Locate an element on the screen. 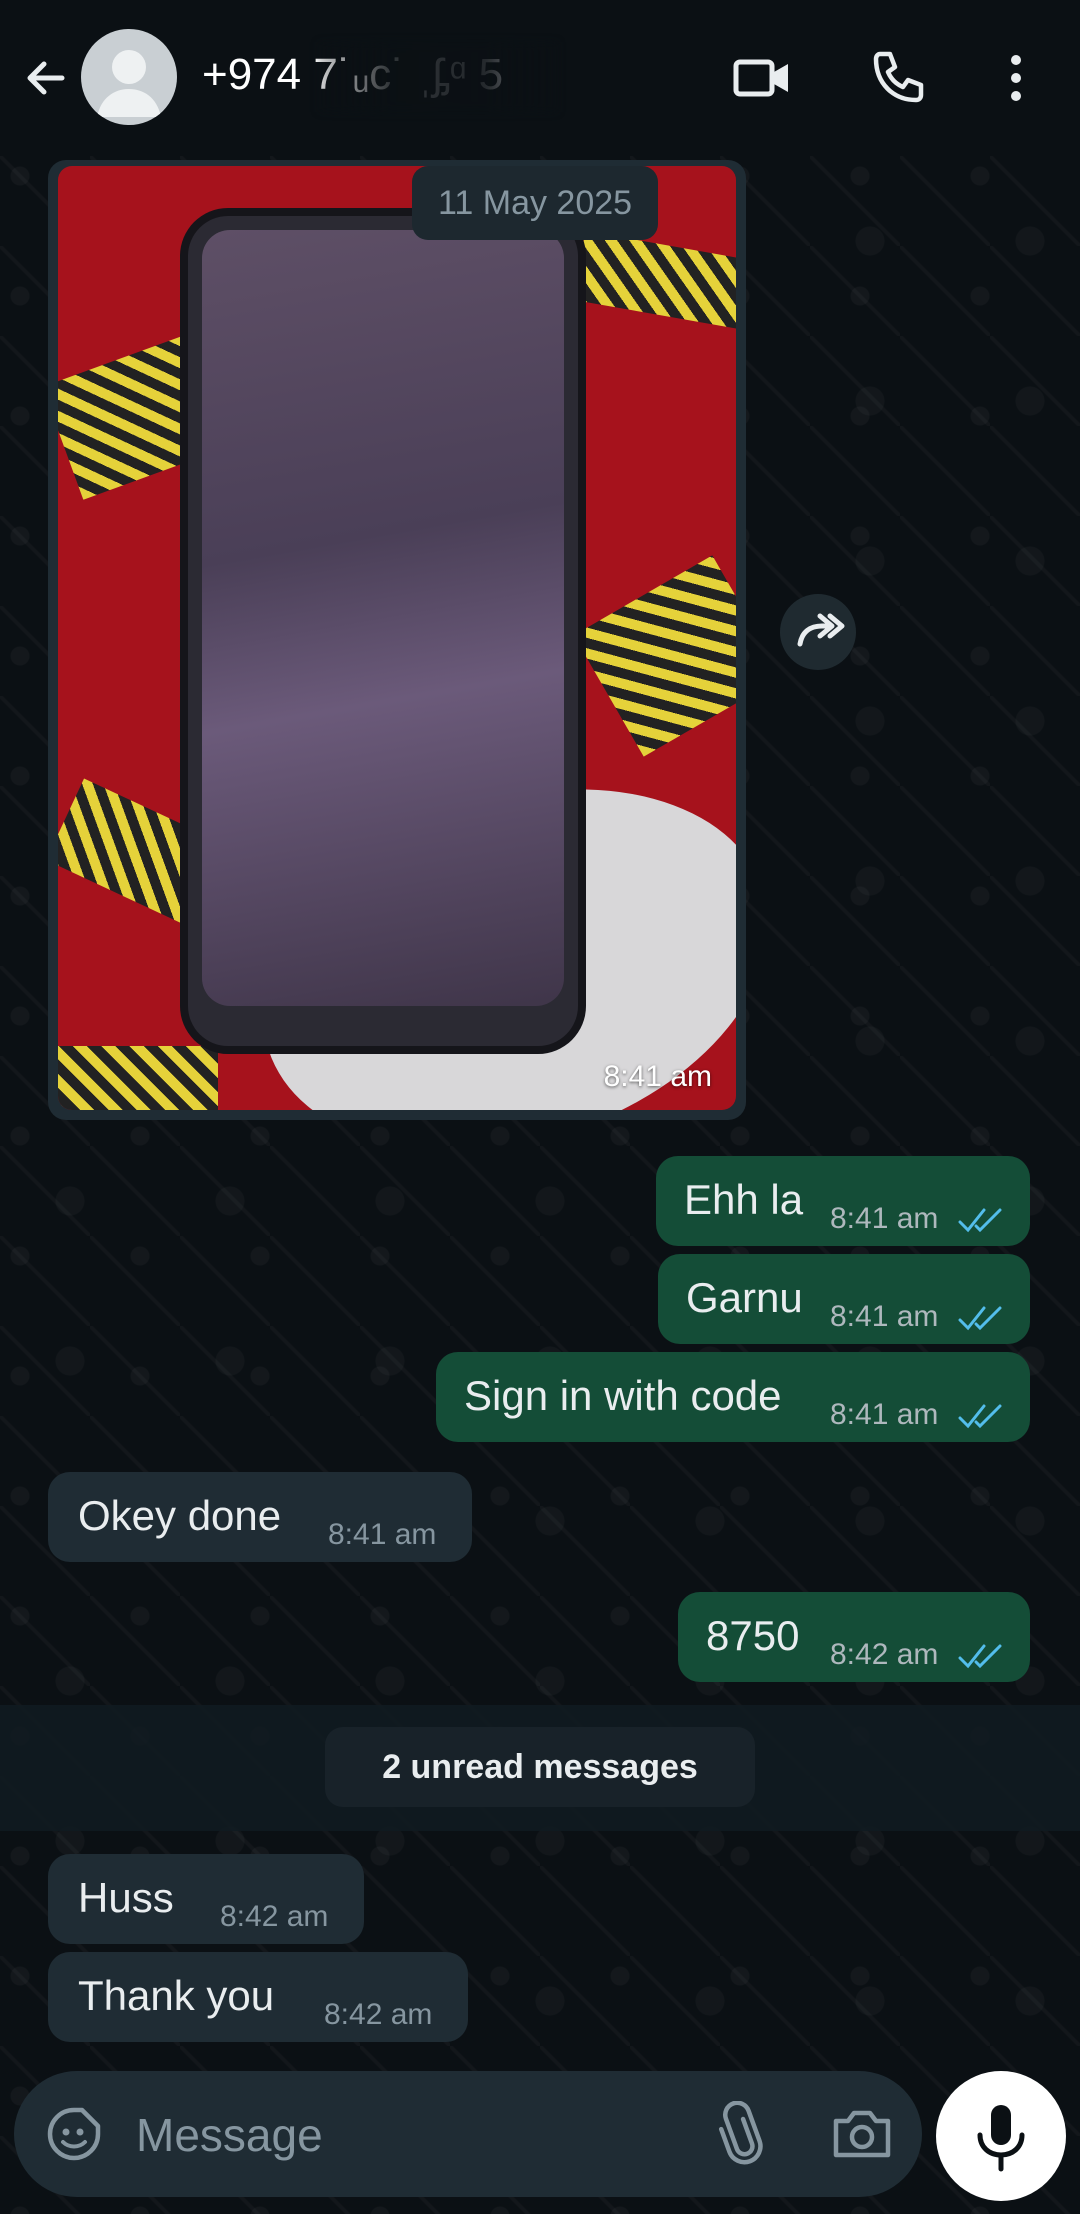  more-options-icon is located at coordinates (1016, 78).